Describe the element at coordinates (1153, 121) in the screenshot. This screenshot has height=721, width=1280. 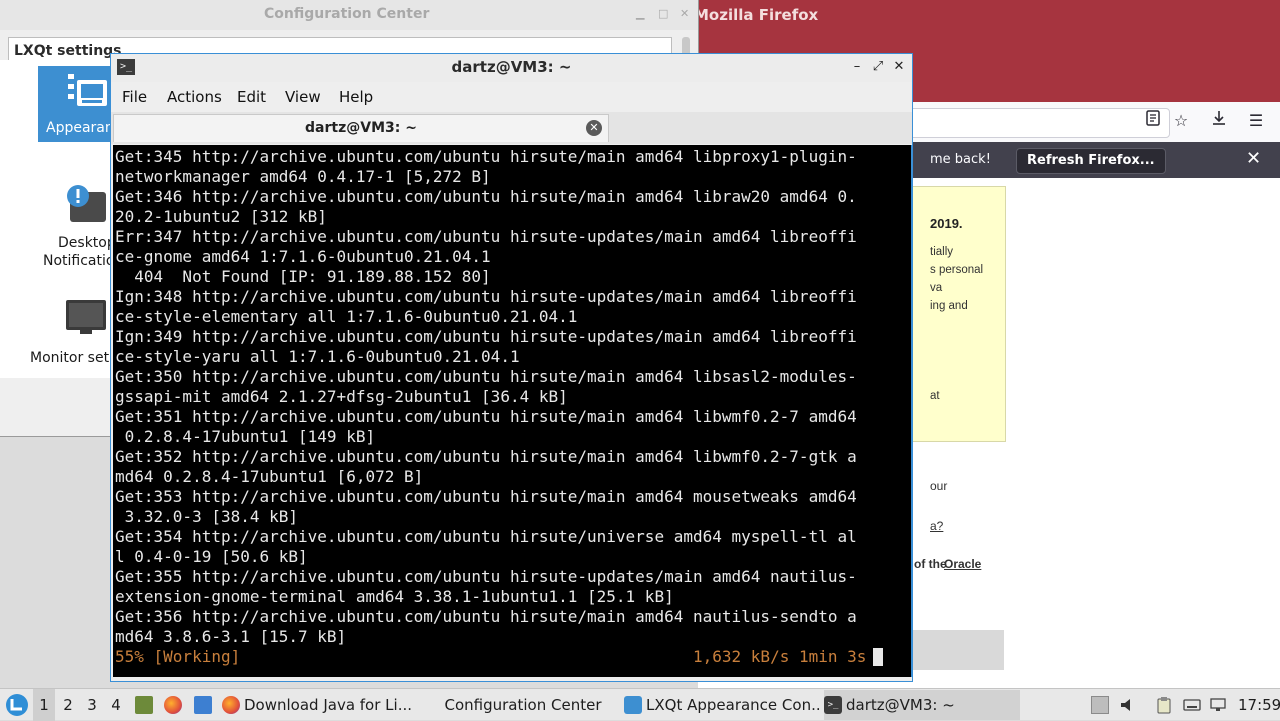
I see `reader-view-icon` at that location.